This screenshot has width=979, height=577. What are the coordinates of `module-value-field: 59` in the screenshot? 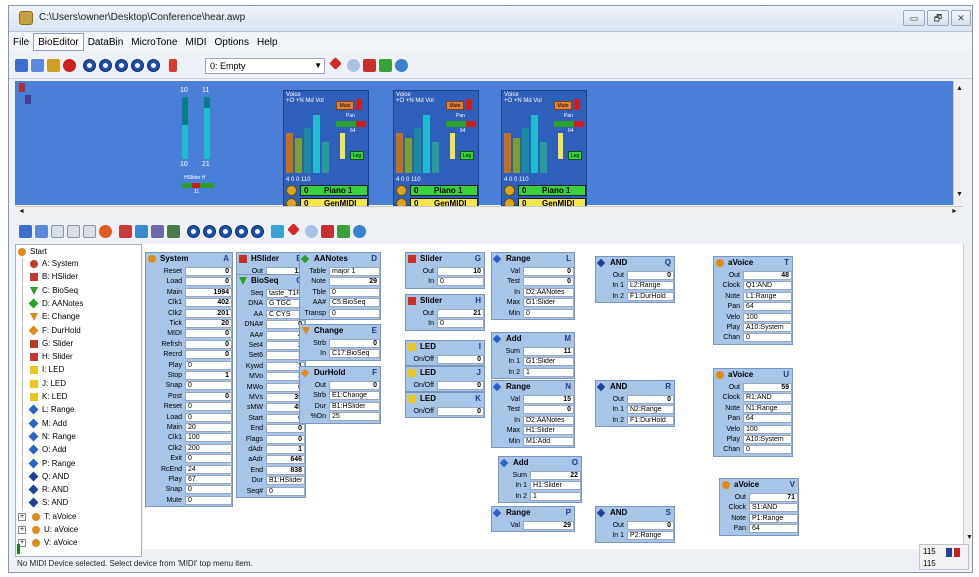 It's located at (767, 387).